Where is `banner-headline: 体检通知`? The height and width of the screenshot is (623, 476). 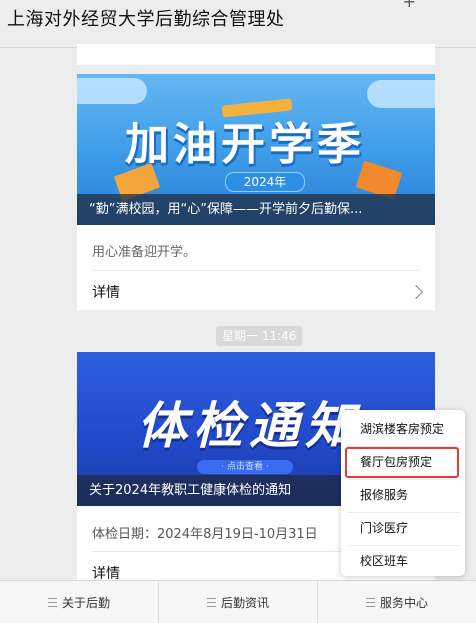
banner-headline: 体检通知 is located at coordinates (249, 426).